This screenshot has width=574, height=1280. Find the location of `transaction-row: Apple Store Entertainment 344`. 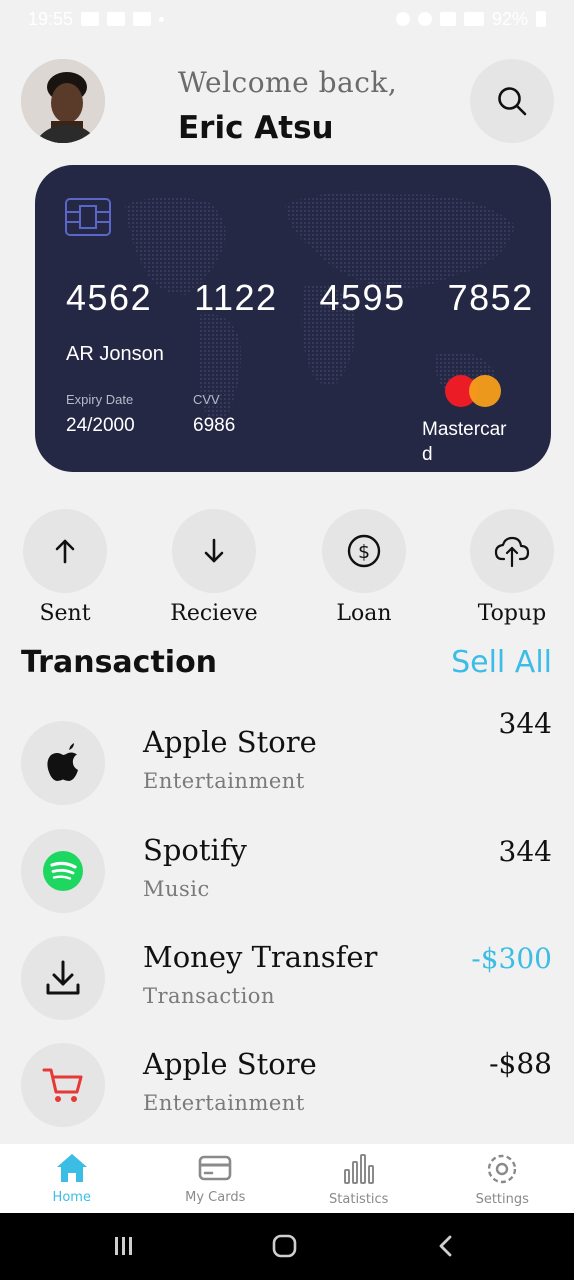

transaction-row: Apple Store Entertainment 344 is located at coordinates (287, 757).